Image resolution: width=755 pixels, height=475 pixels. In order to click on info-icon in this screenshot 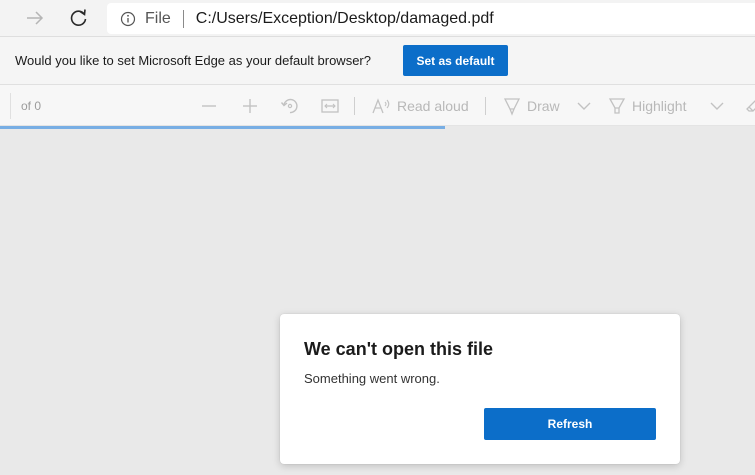, I will do `click(128, 19)`.